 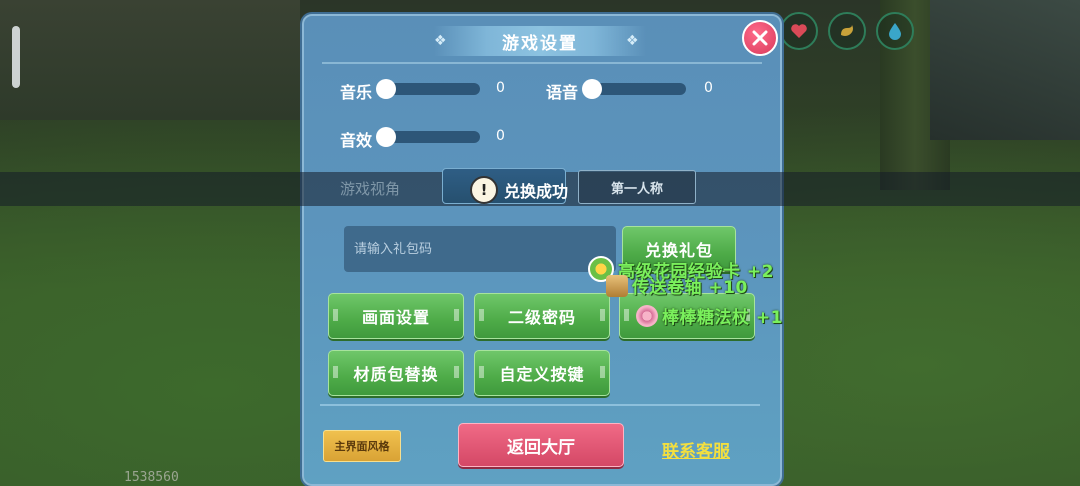 I want to click on main-ui-style-label: 主界面风格, so click(x=362, y=446).